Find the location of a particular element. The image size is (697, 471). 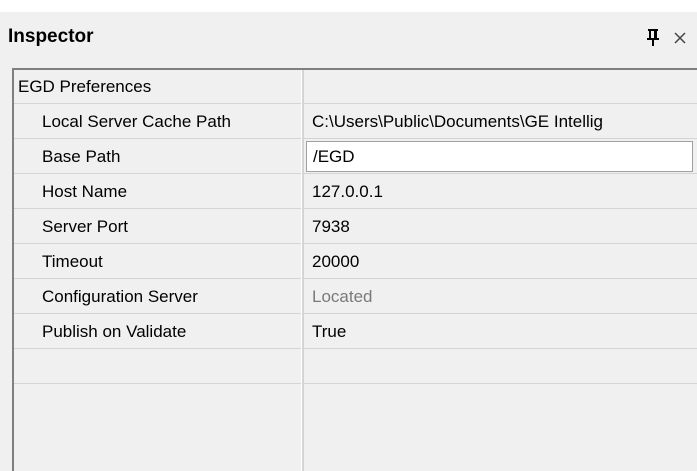

inspector-title: Inspector is located at coordinates (51, 36).